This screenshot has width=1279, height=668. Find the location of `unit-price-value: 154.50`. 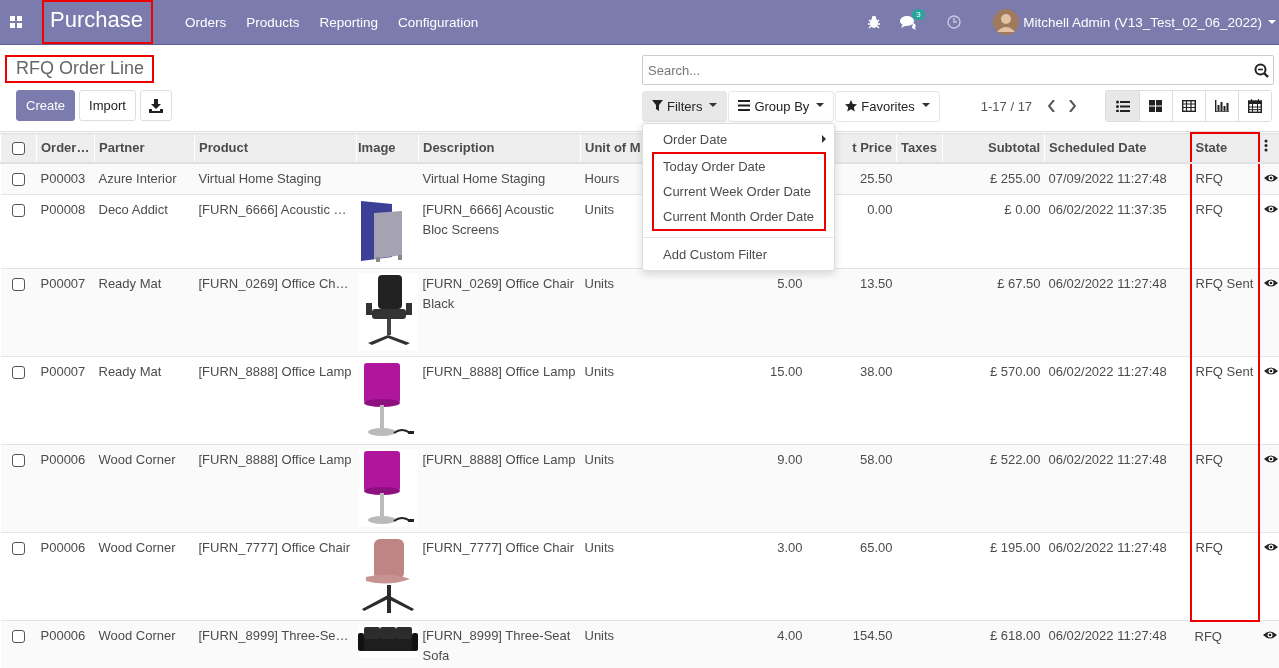

unit-price-value: 154.50 is located at coordinates (872, 635).